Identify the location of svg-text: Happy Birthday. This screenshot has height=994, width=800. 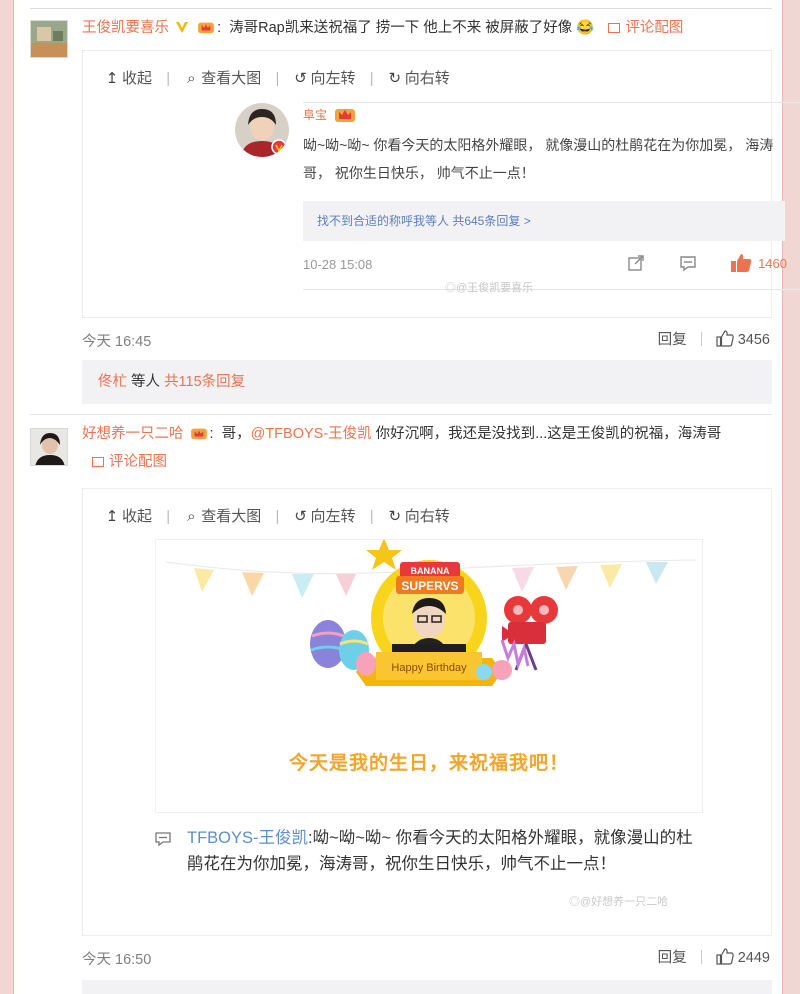
(429, 668).